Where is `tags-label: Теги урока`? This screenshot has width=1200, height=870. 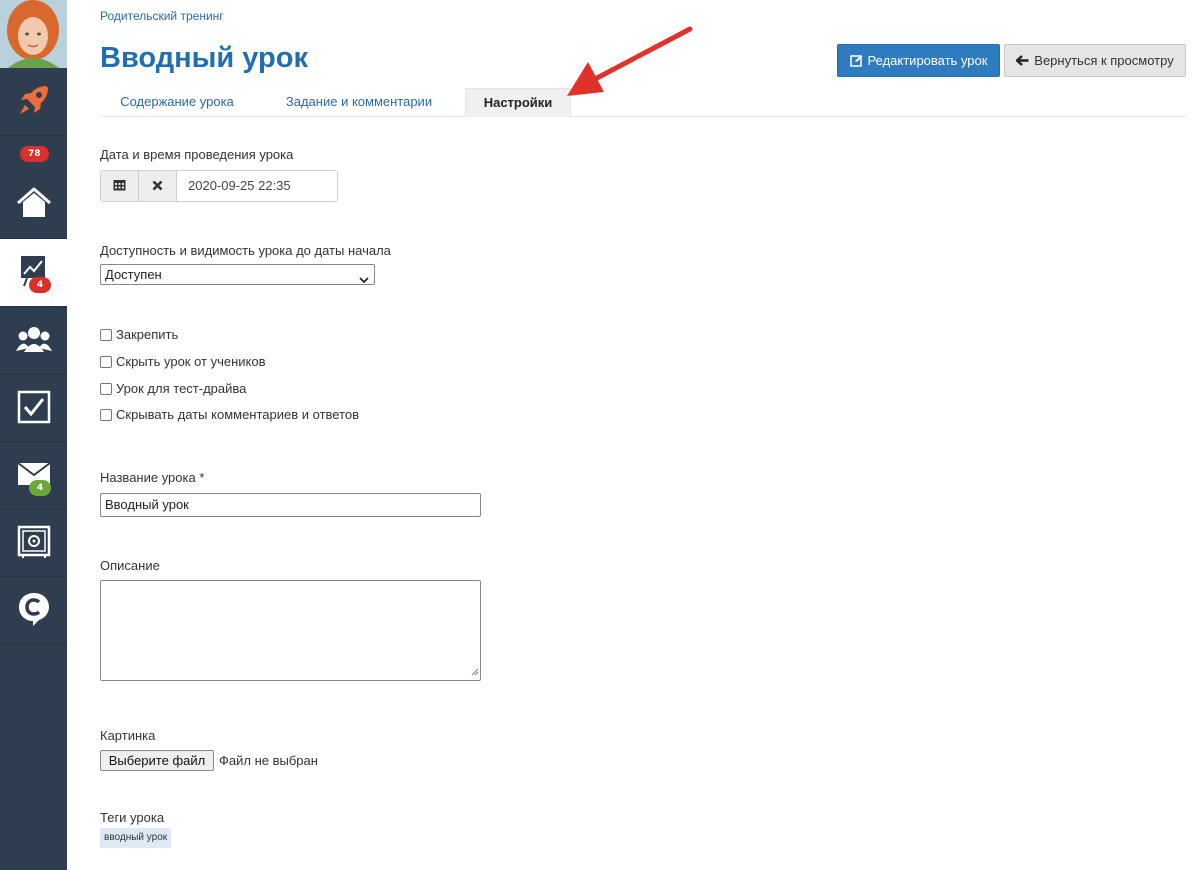 tags-label: Теги урока is located at coordinates (132, 817).